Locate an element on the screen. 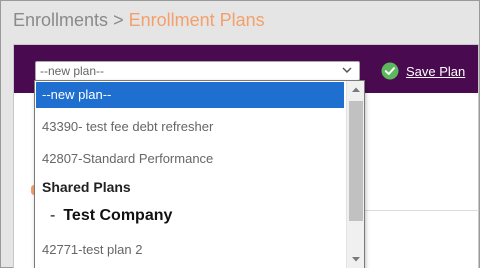 The height and width of the screenshot is (268, 480). save-plan-control: Save Plan is located at coordinates (423, 71).